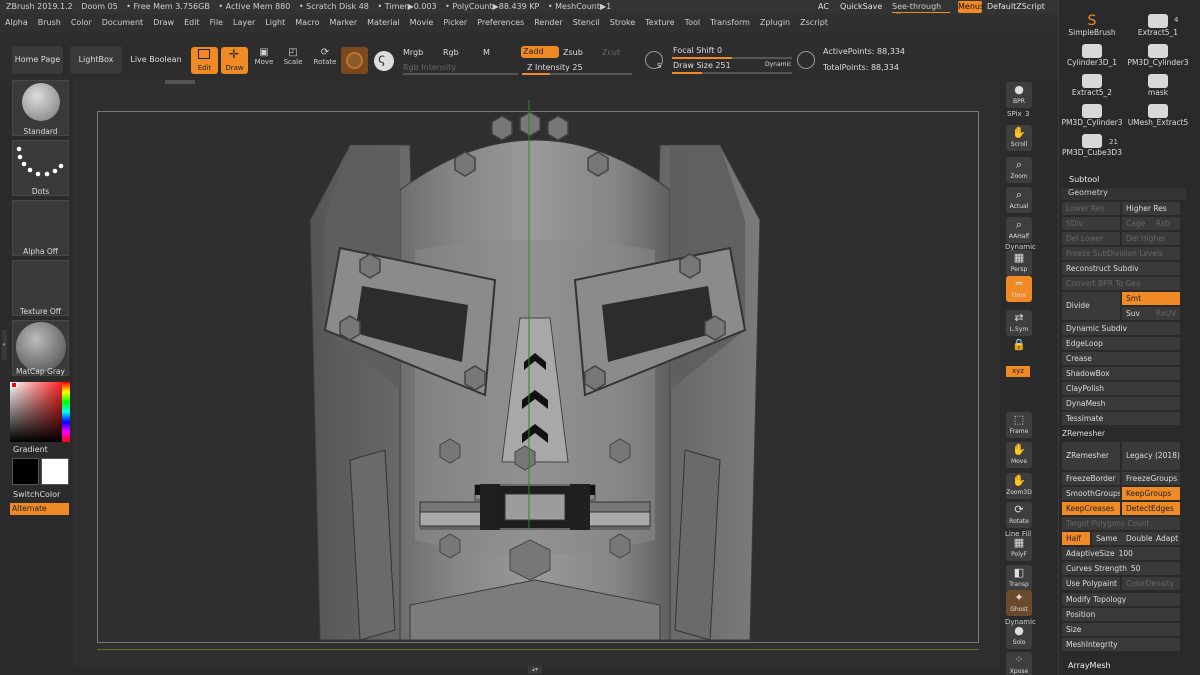 The width and height of the screenshot is (1200, 675). I want to click on xpose-button: ⁘ Xpose, so click(1019, 663).